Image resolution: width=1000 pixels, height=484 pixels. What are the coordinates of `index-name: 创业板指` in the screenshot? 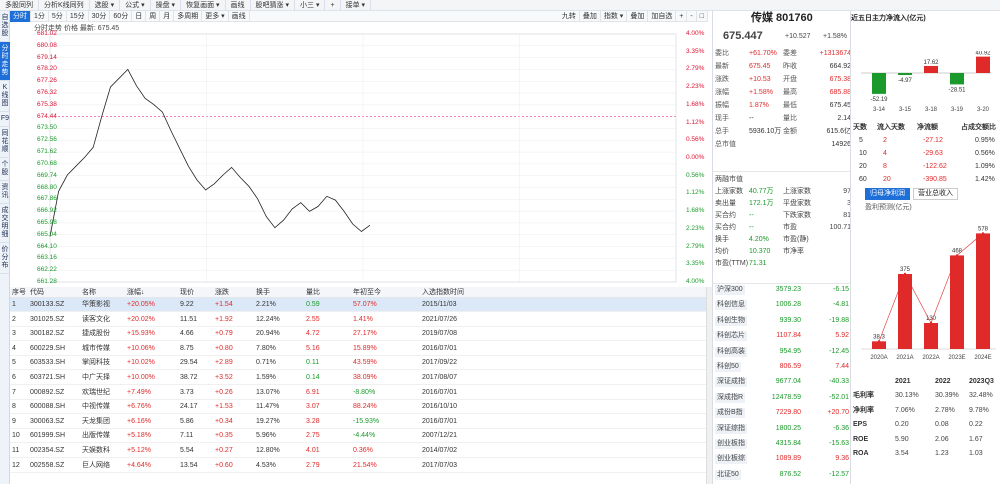 It's located at (731, 444).